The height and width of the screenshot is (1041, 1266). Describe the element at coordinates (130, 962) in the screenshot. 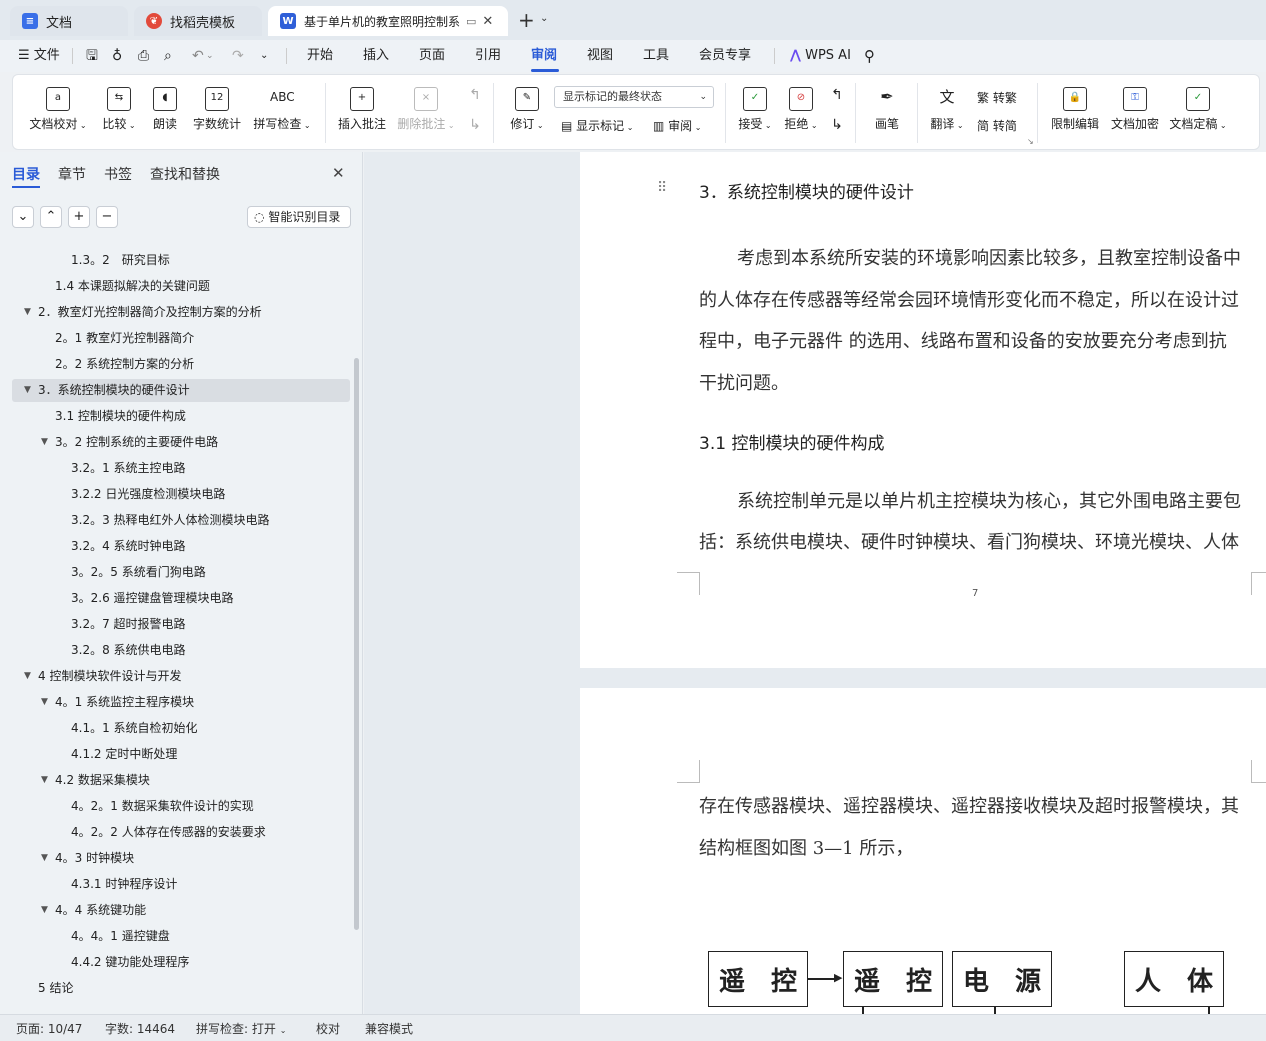

I see `toc-item: 4.4.2 键功能处理程序` at that location.